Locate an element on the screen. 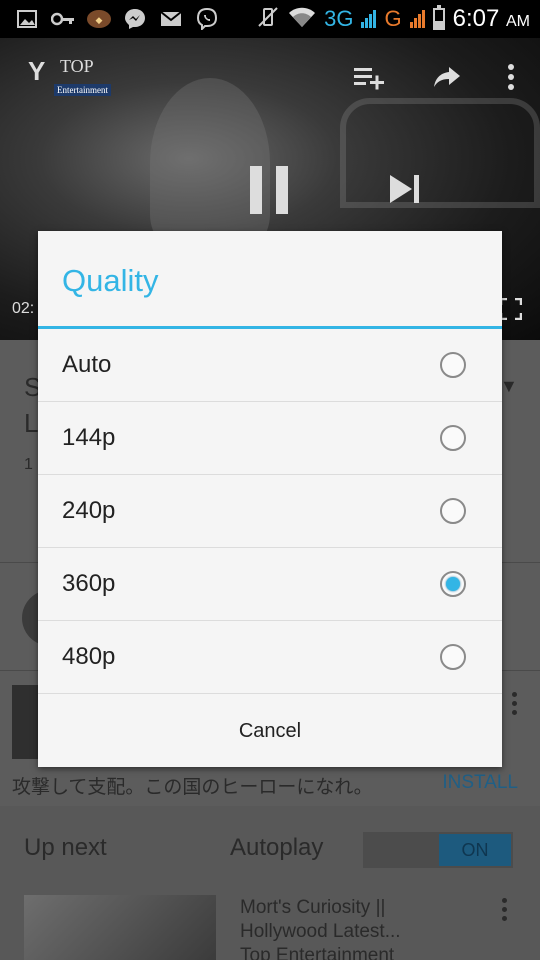 The width and height of the screenshot is (540, 960). messenger-icon is located at coordinates (135, 19).